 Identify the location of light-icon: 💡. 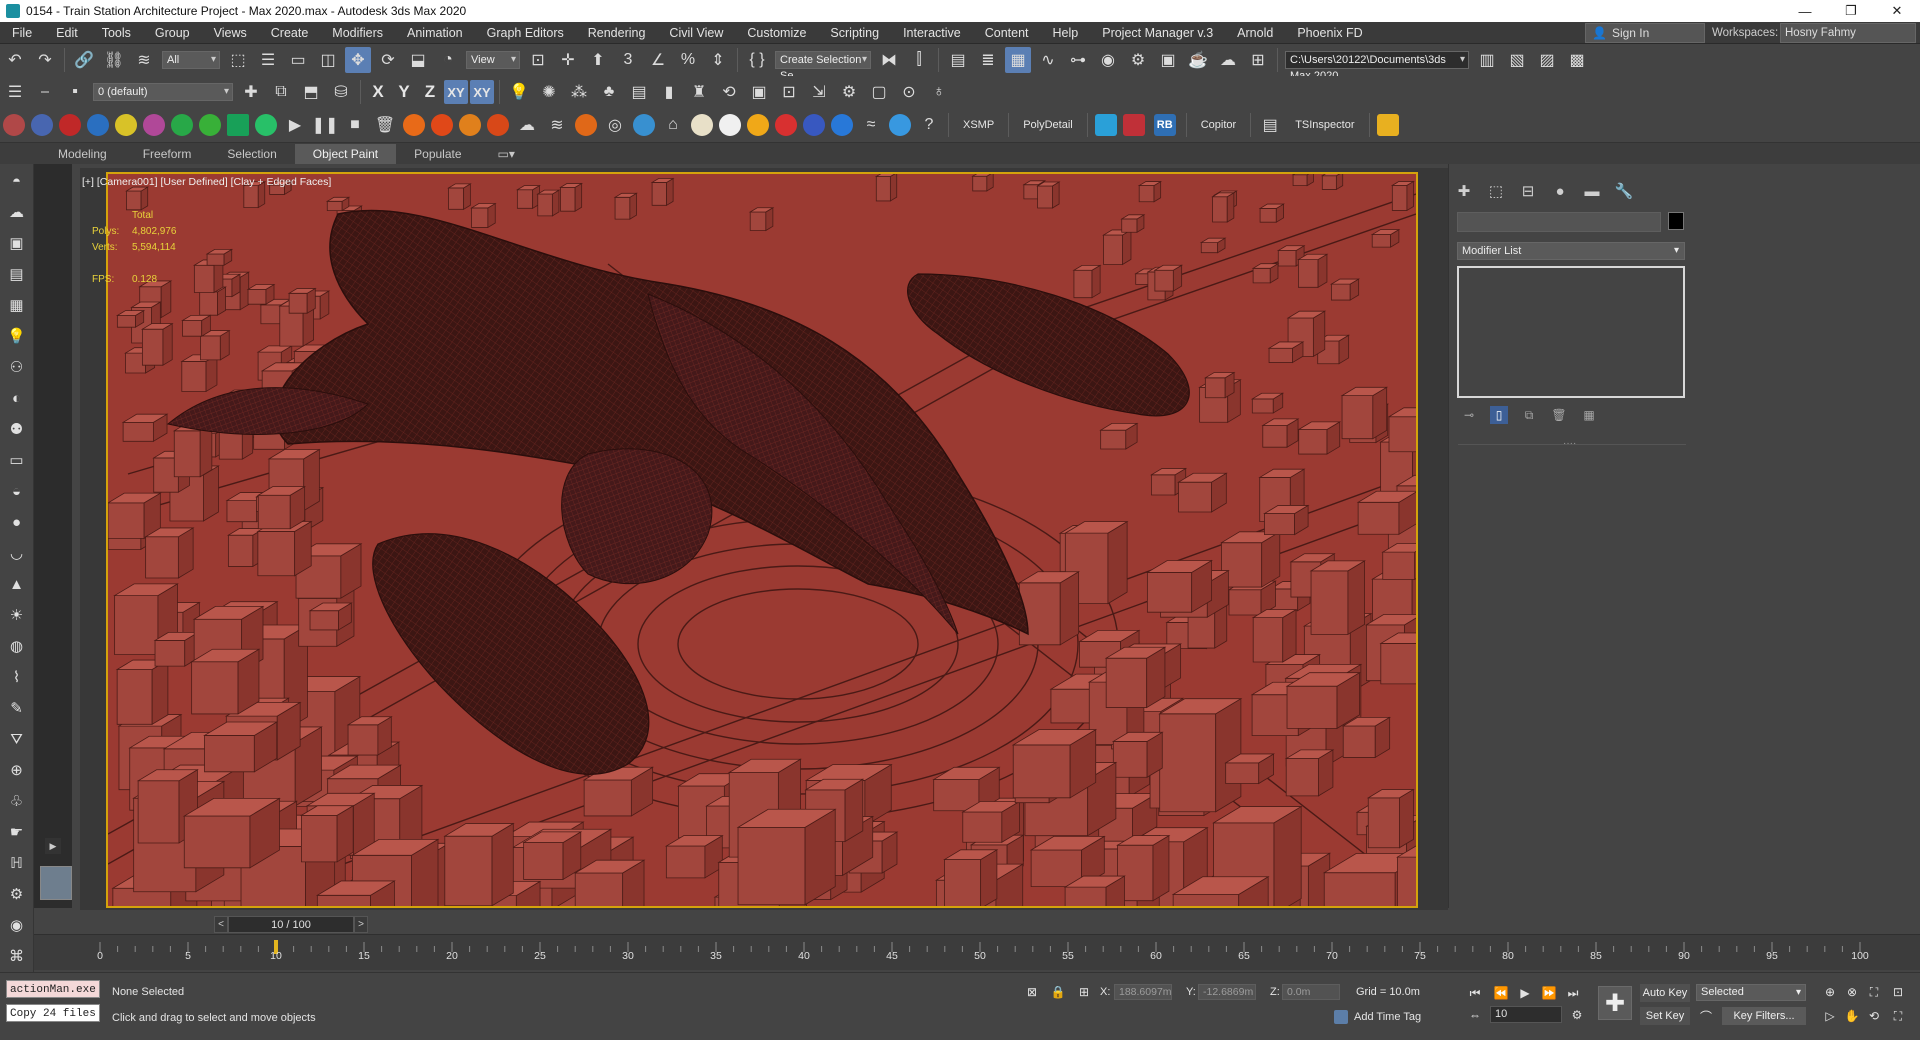
(519, 92).